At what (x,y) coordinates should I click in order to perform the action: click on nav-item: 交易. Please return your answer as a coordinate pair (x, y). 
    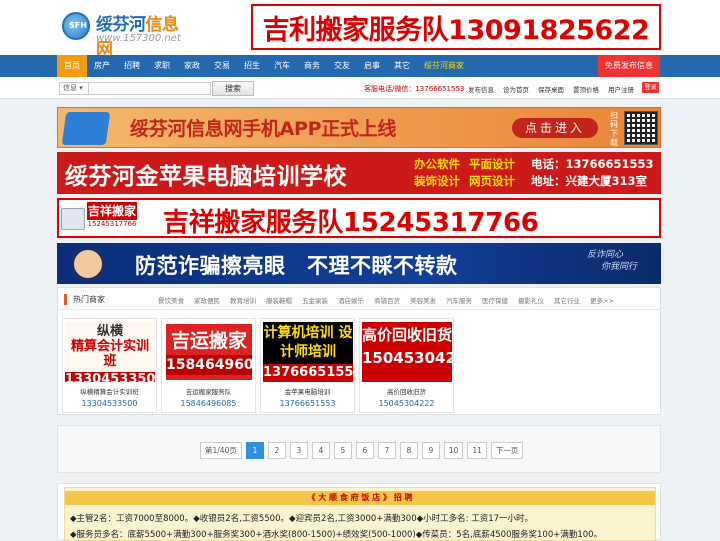
    Looking at the image, I should click on (222, 66).